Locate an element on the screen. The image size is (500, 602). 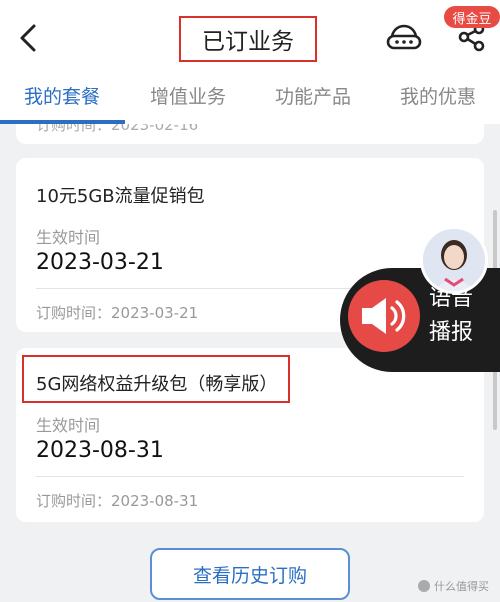
tab-features: 功能产品 is located at coordinates (313, 95).